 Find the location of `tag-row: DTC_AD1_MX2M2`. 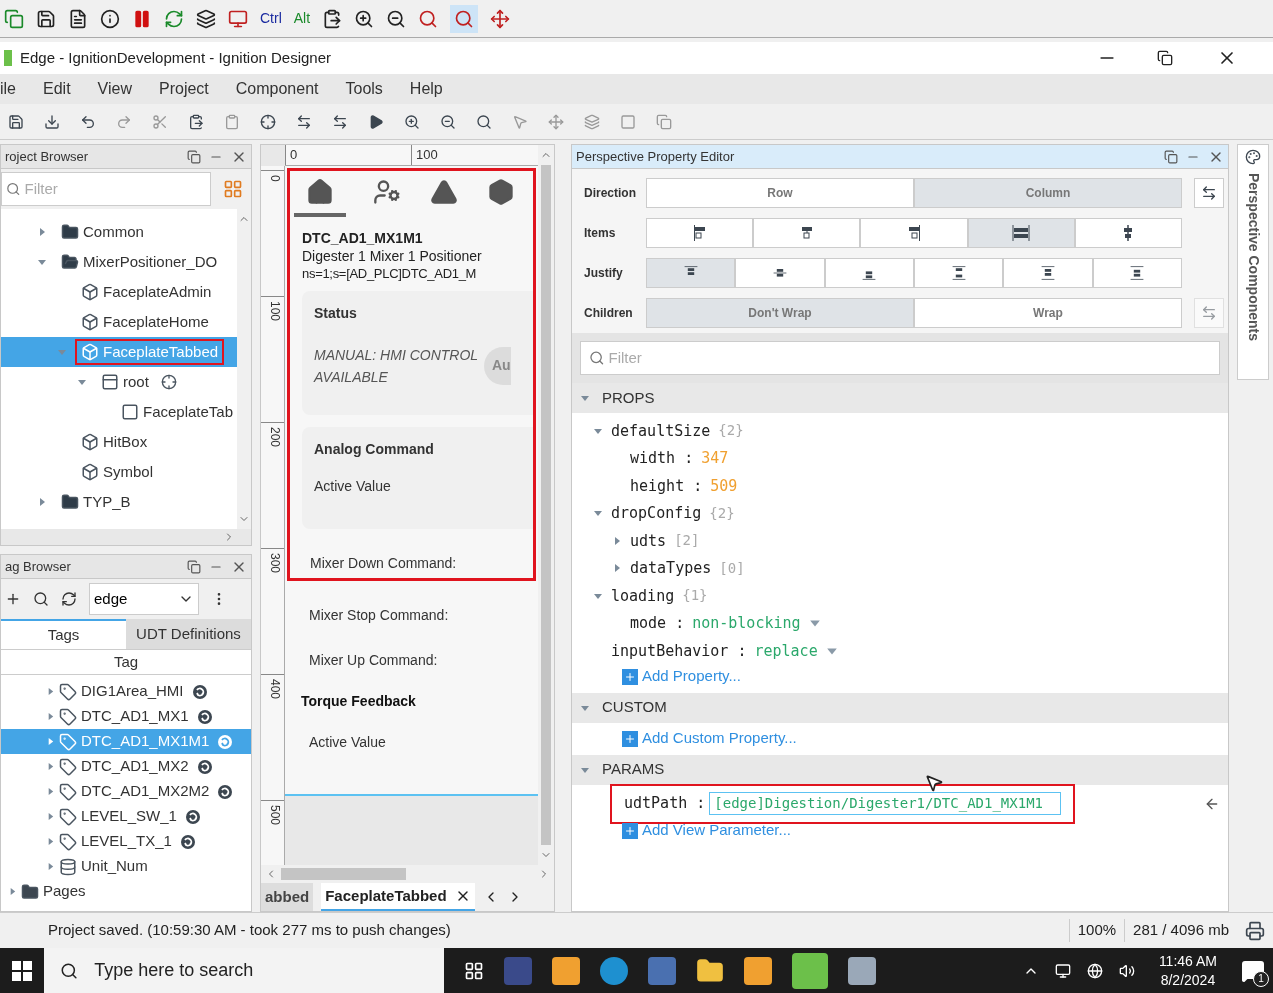

tag-row: DTC_AD1_MX2M2 is located at coordinates (126, 791).